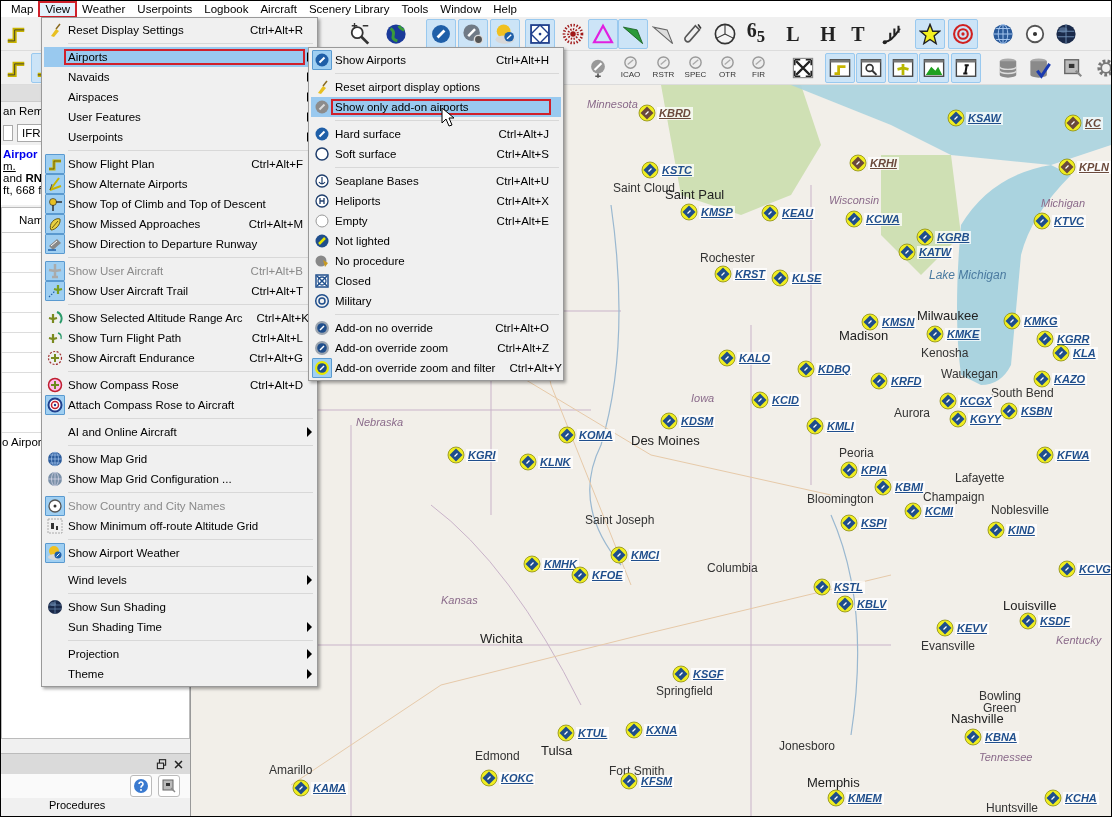 The width and height of the screenshot is (1112, 817). Describe the element at coordinates (179, 526) in the screenshot. I see `menu-item: Show Minimum off-route Altitude Grid` at that location.